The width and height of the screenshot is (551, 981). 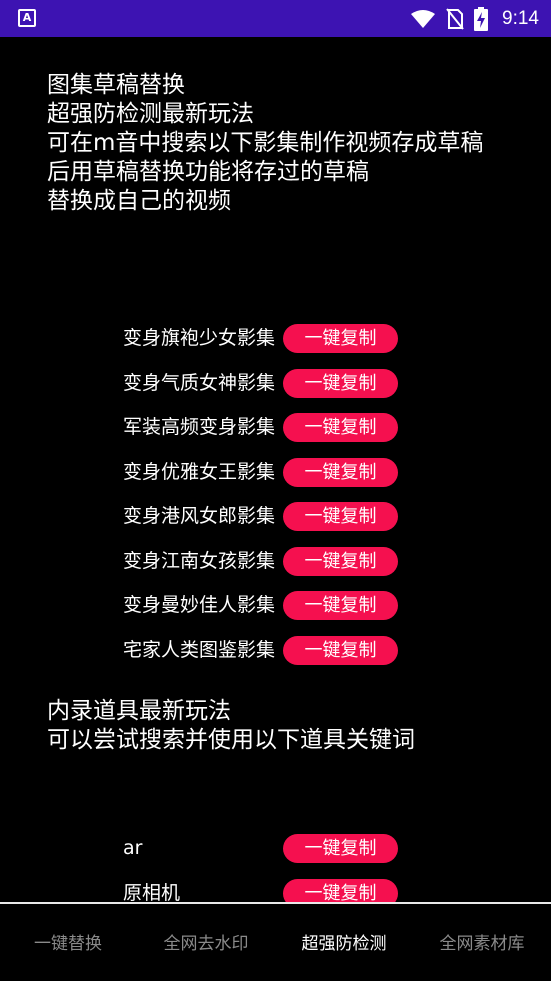 What do you see at coordinates (423, 18) in the screenshot?
I see `wifi-icon` at bounding box center [423, 18].